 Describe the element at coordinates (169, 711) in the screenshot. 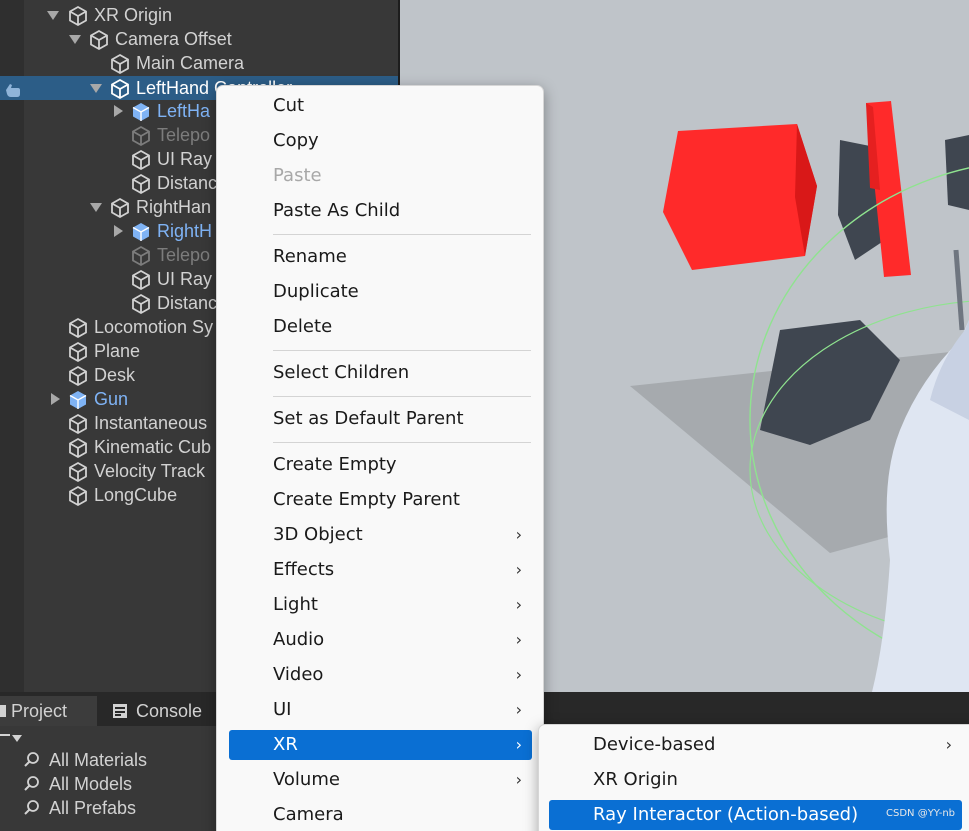

I see `tab-console-label: Console` at that location.